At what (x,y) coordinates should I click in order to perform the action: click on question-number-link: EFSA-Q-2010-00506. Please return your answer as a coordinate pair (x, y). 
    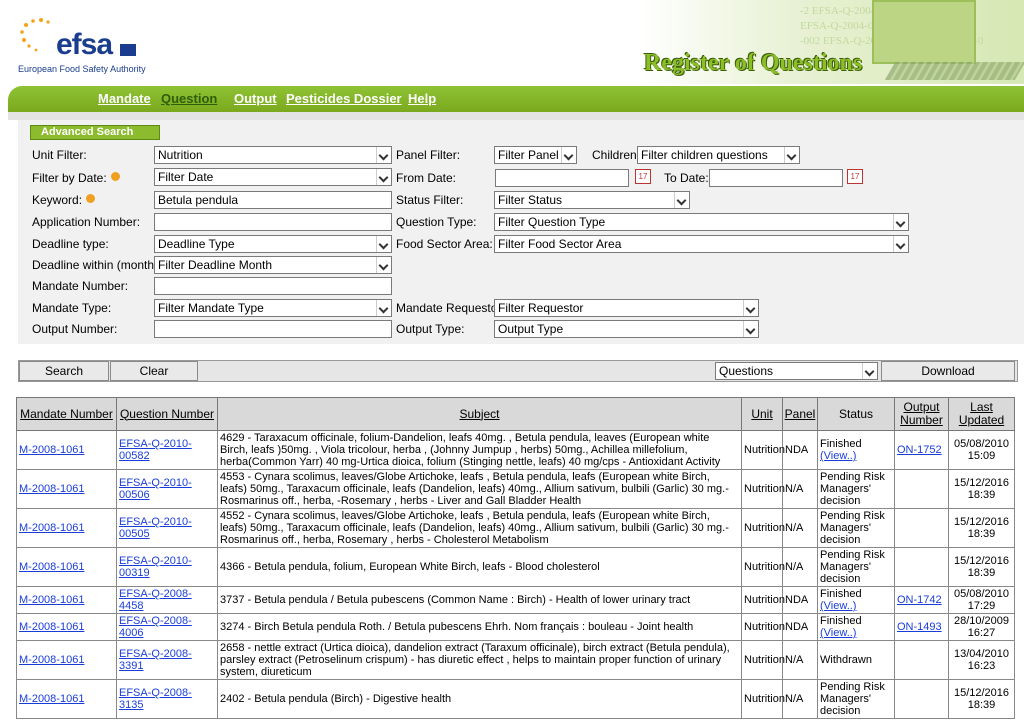
    Looking at the image, I should click on (155, 489).